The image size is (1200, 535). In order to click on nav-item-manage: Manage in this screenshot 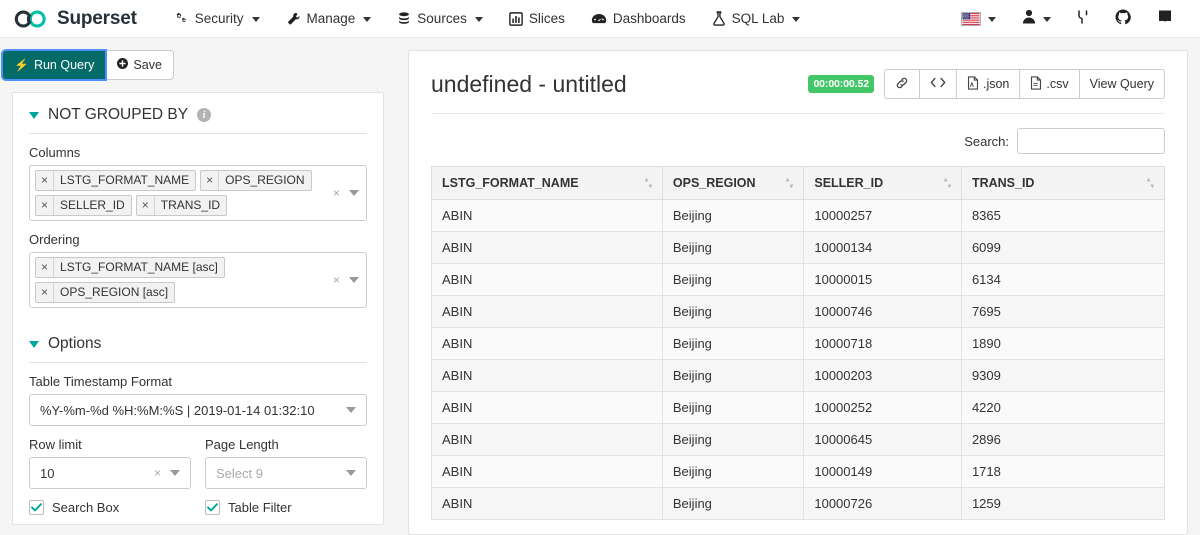, I will do `click(329, 18)`.